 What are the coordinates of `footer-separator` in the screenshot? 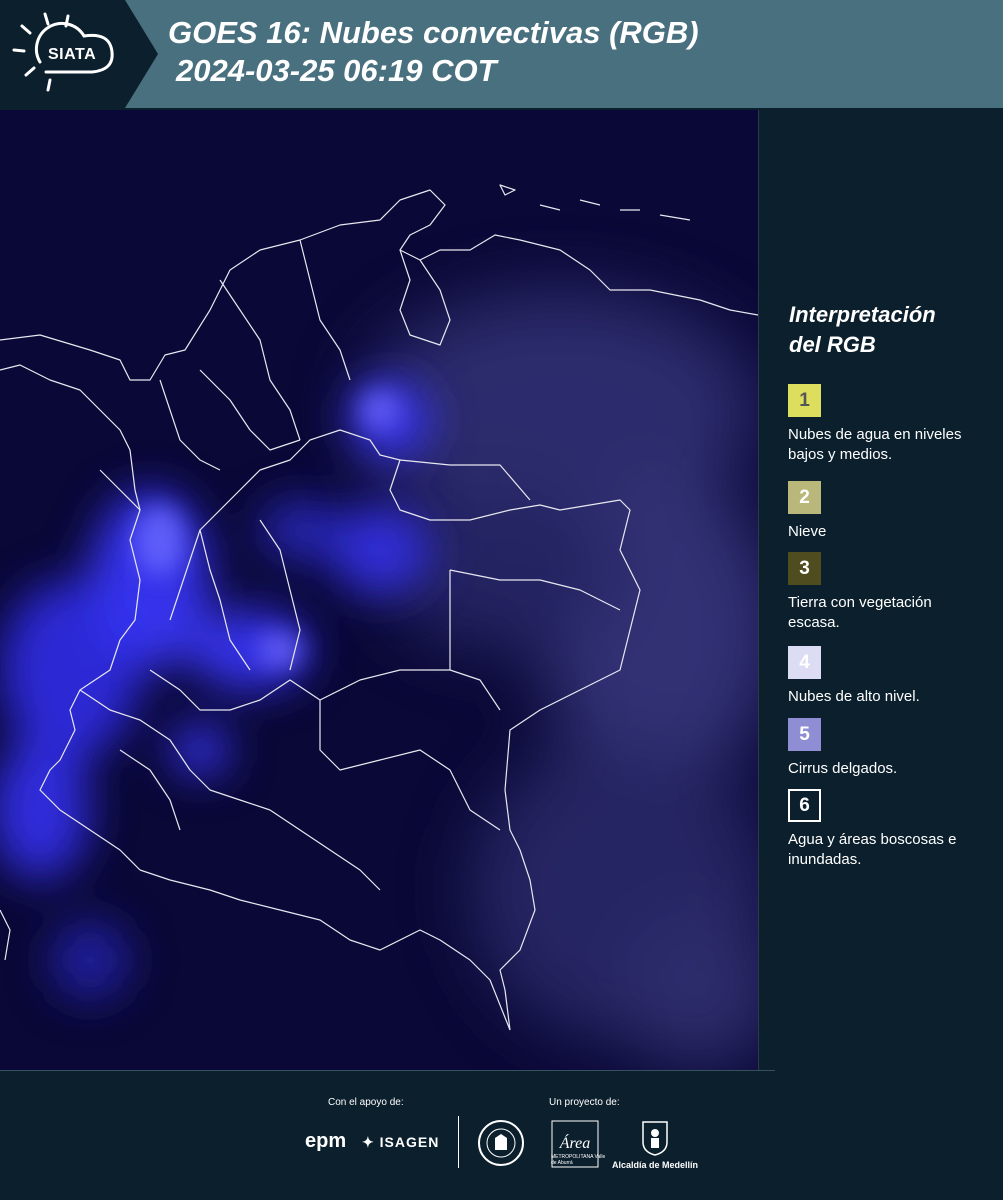 It's located at (458, 1142).